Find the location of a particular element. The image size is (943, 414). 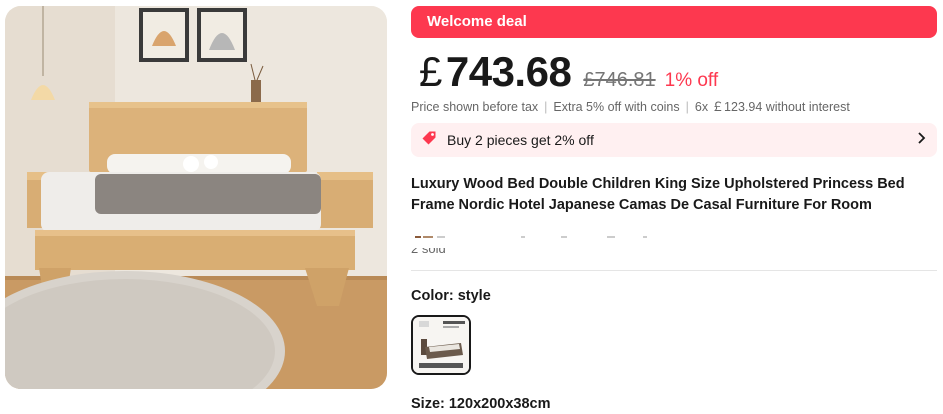

sold-count: 2 sold is located at coordinates (428, 252).